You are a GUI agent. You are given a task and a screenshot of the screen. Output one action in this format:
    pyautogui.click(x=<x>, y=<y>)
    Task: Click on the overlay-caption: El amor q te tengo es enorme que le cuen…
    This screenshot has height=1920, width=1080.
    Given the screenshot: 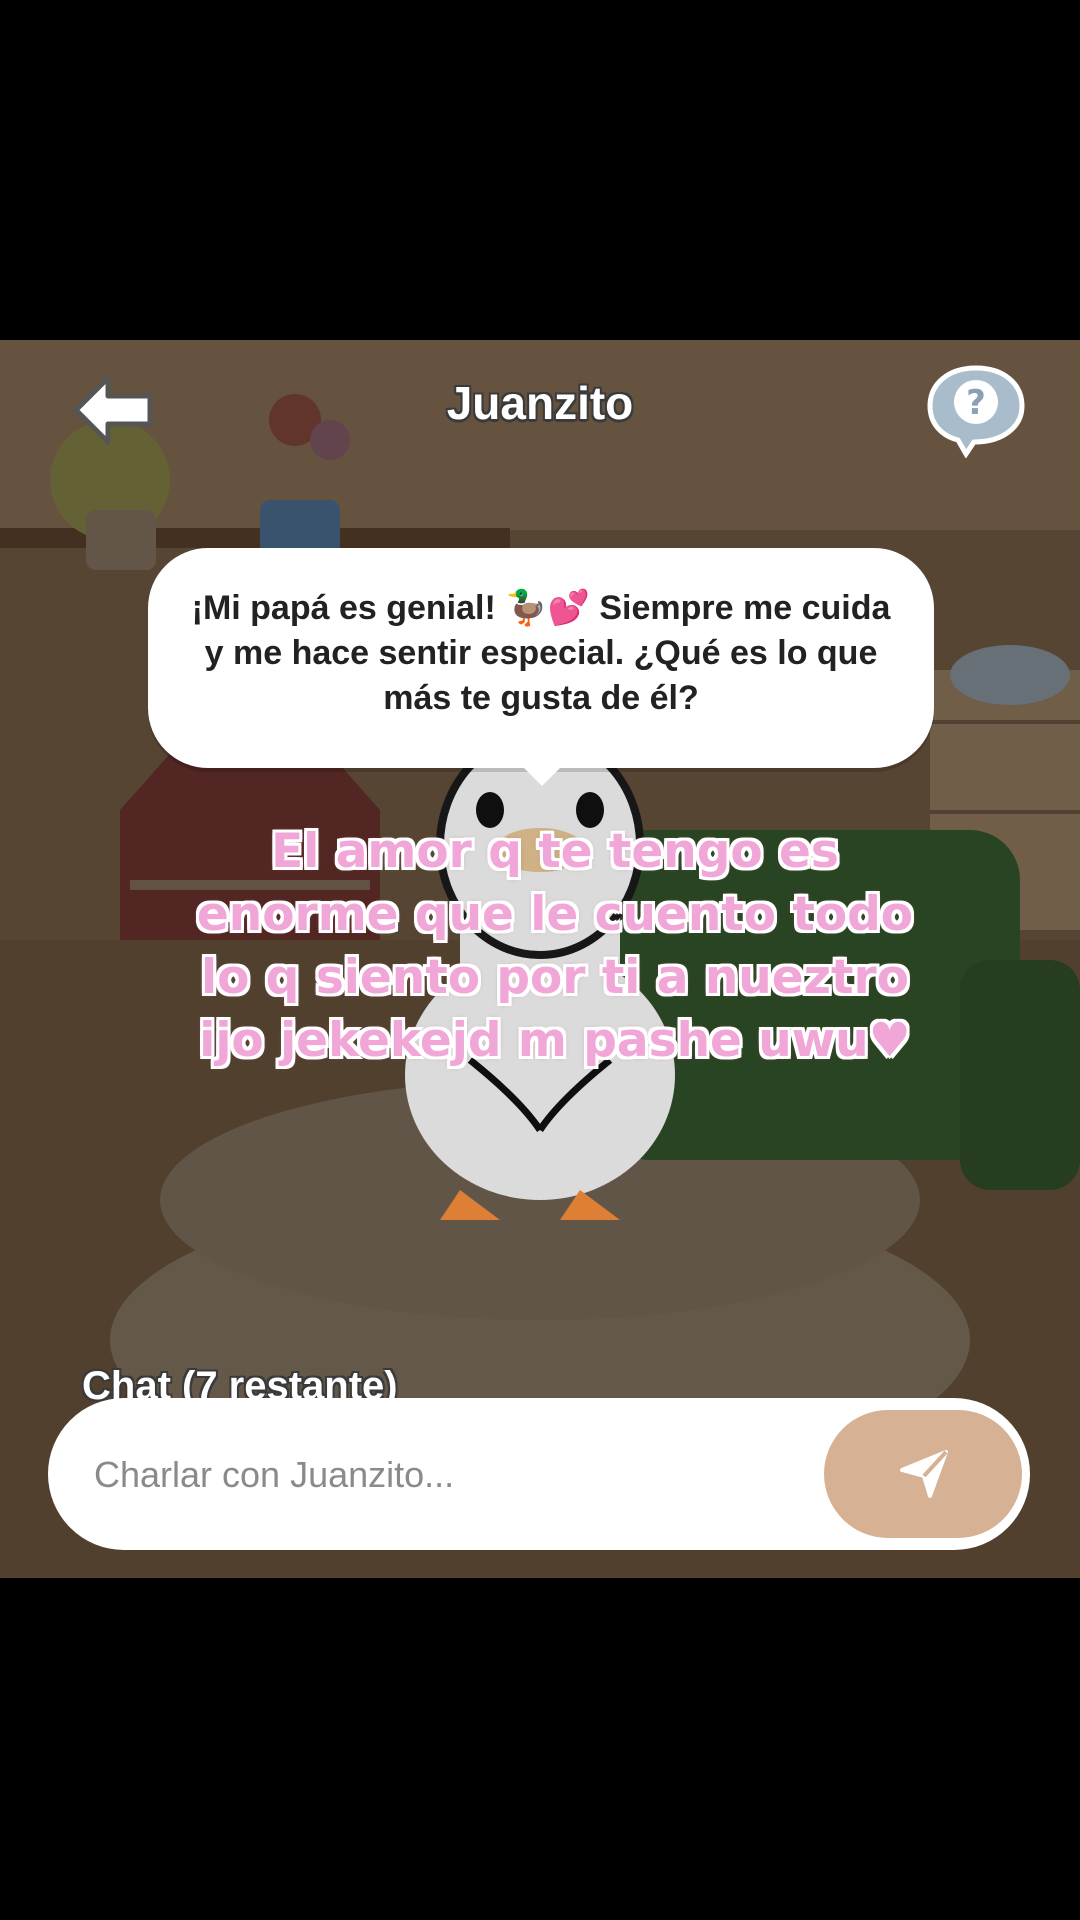 What is the action you would take?
    pyautogui.click(x=555, y=946)
    